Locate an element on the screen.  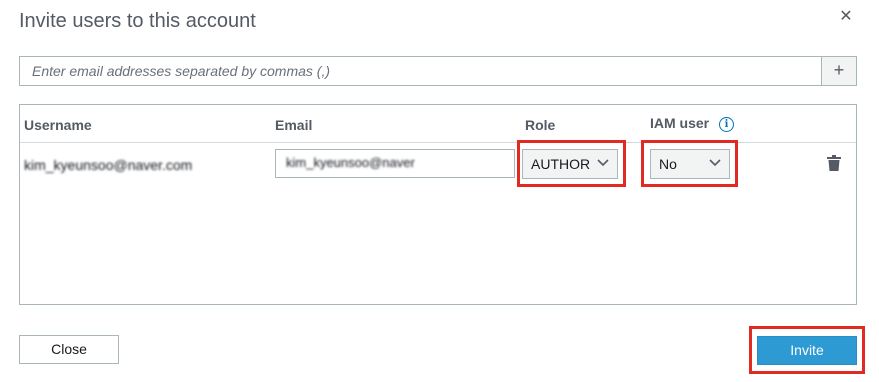
column-header-role: Role is located at coordinates (540, 125).